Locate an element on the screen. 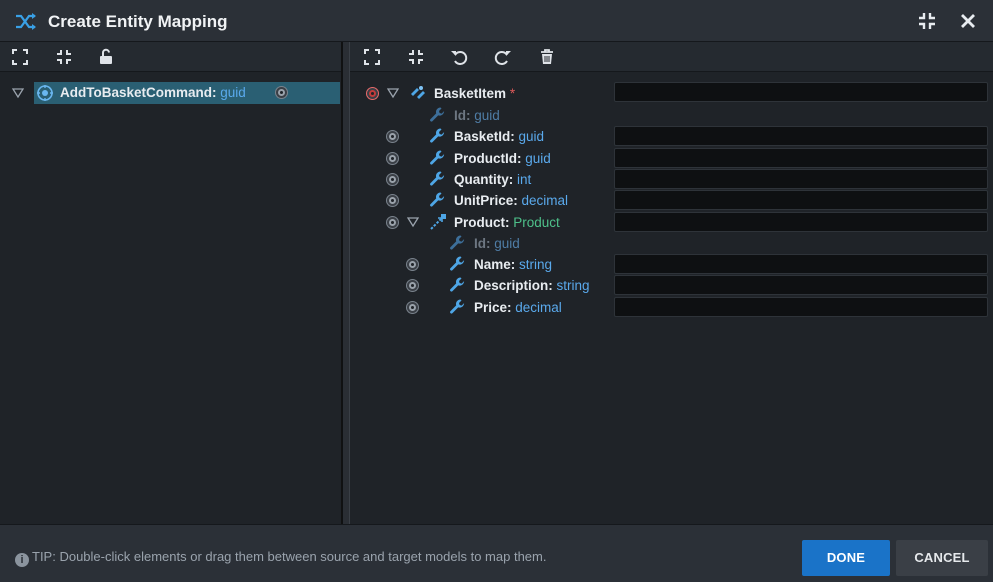  field-name: Description is located at coordinates (511, 286).